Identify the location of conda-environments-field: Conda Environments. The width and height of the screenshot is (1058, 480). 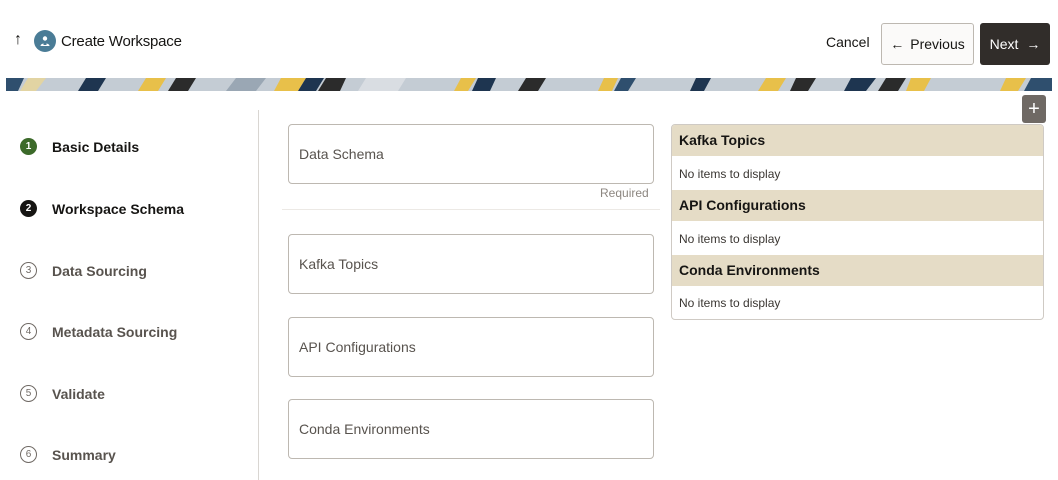
(471, 429).